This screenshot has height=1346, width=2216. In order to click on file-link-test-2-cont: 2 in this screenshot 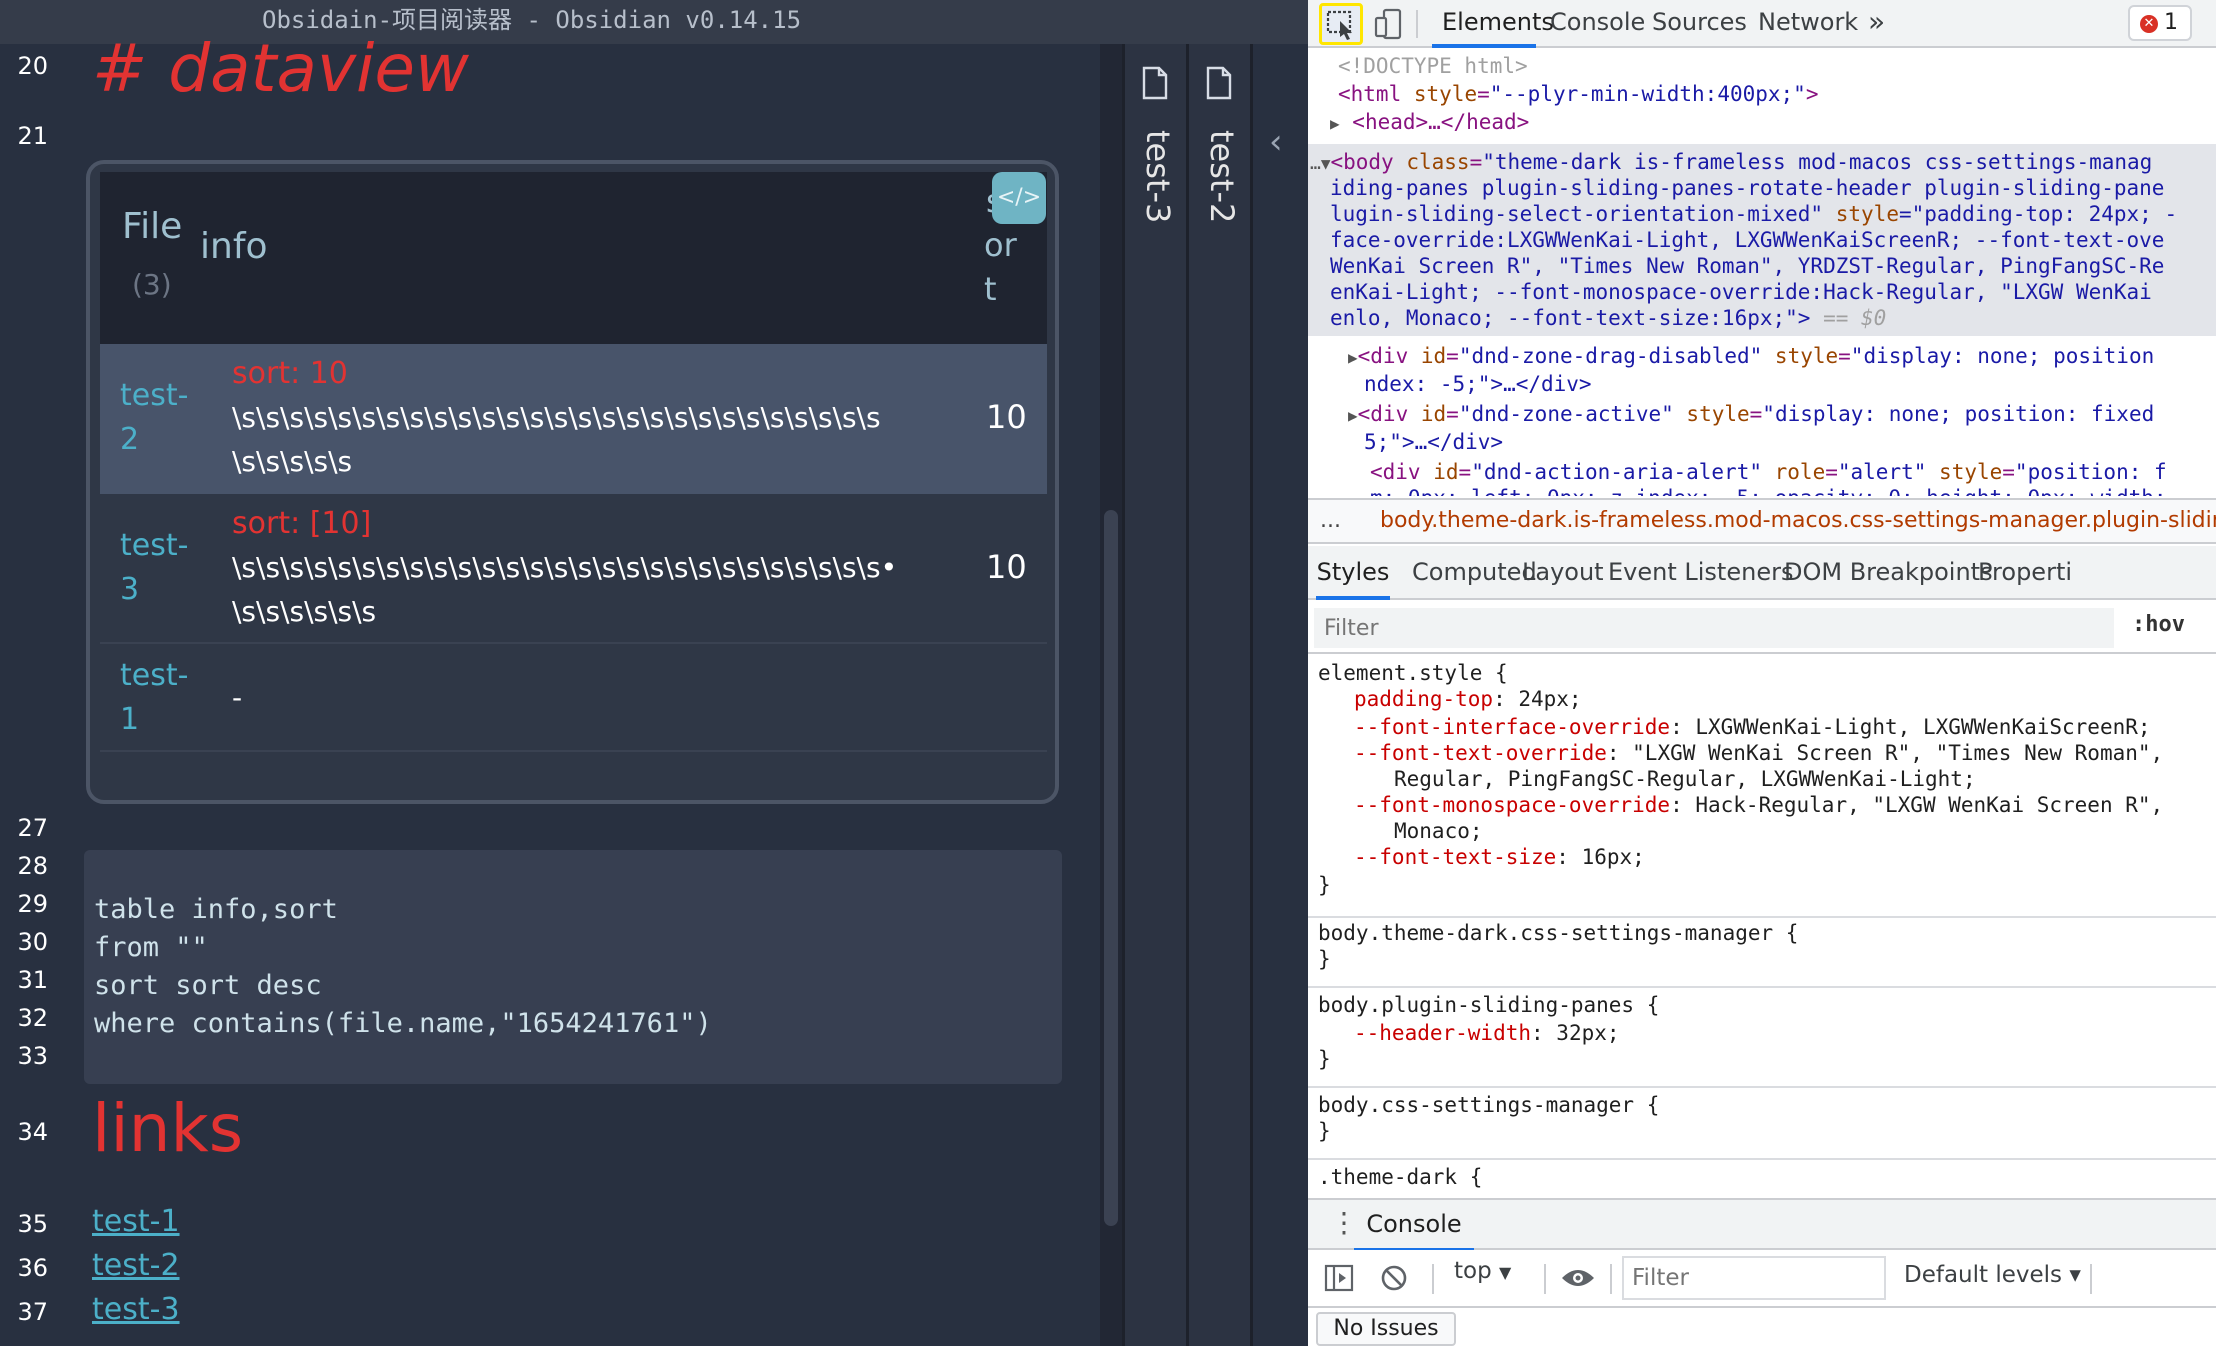, I will do `click(129, 440)`.